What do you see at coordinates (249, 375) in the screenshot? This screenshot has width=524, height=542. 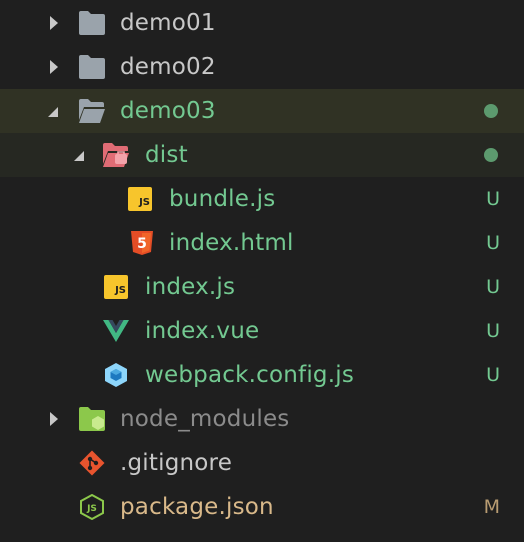 I see `tree-item-label: webpack.config.js` at bounding box center [249, 375].